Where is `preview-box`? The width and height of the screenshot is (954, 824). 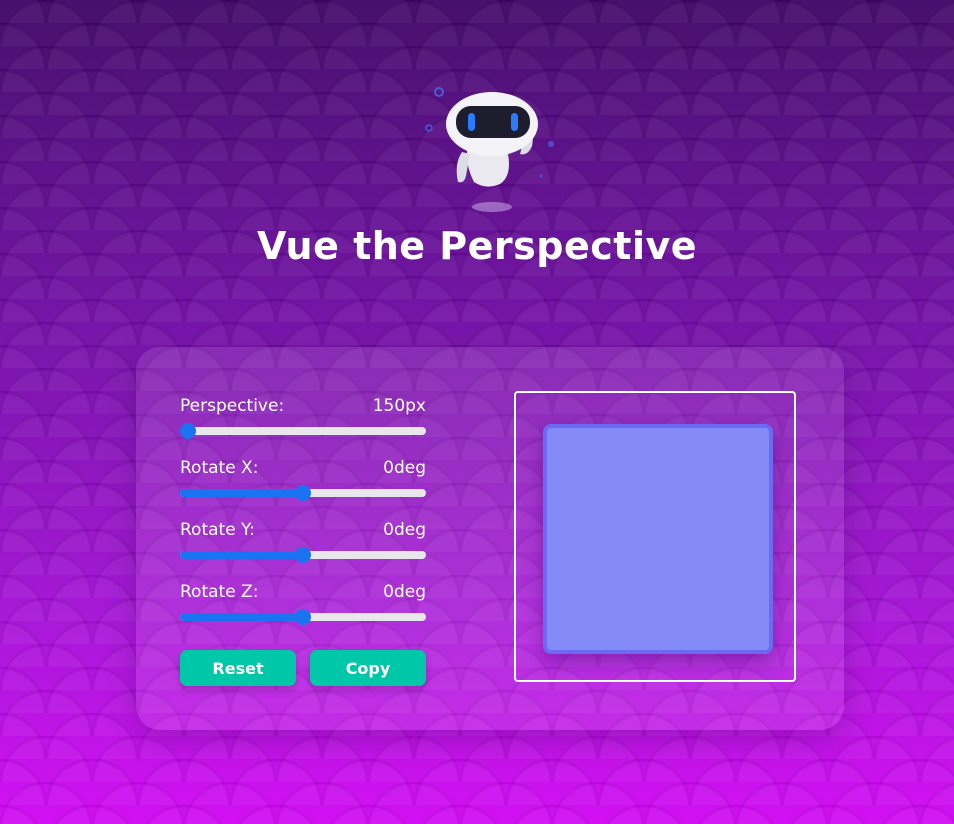
preview-box is located at coordinates (658, 539).